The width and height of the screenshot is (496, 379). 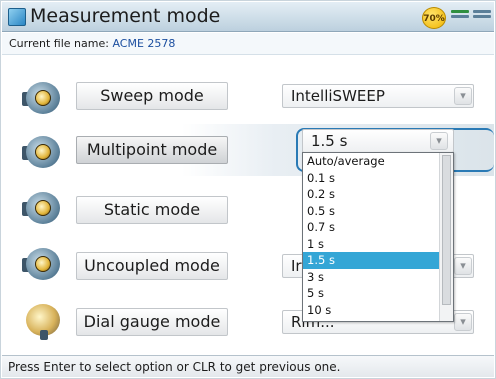 What do you see at coordinates (371, 194) in the screenshot?
I see `dropdown-option: 0.2 s` at bounding box center [371, 194].